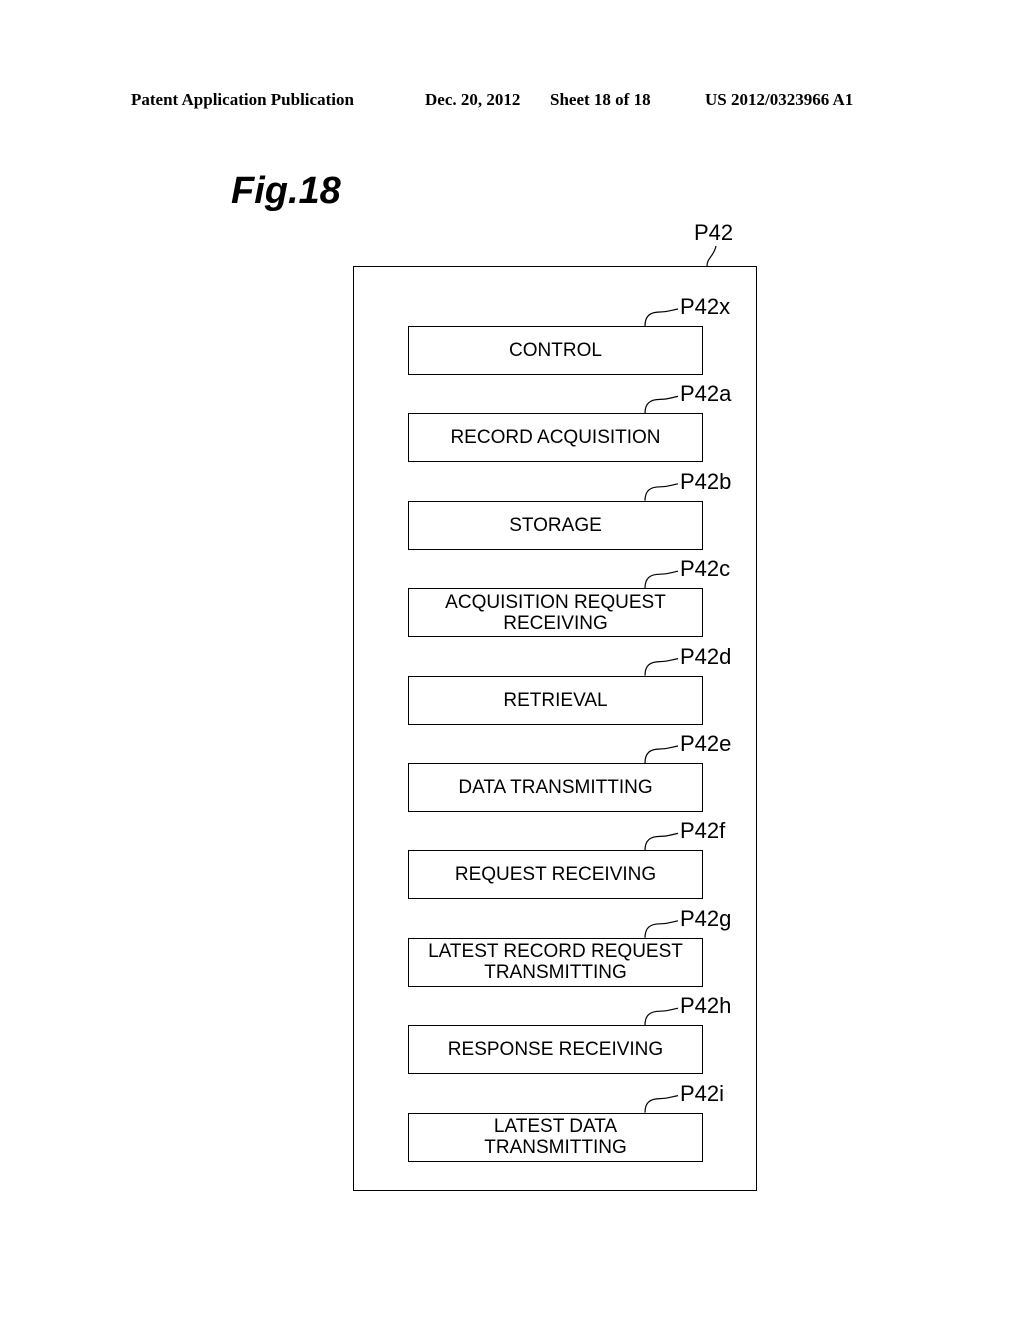  I want to click on module-ref-label: P42g, so click(706, 918).